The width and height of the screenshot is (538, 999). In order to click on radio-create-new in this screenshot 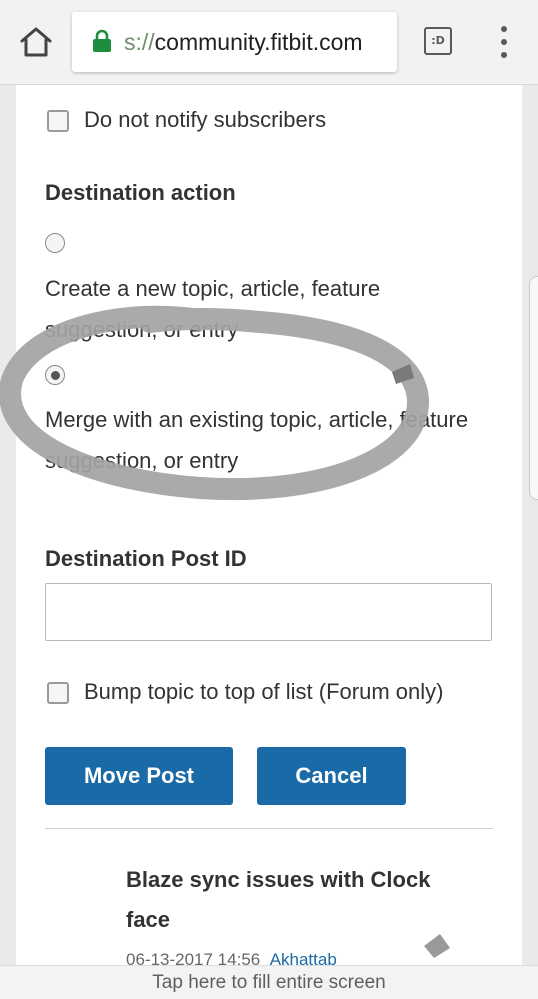, I will do `click(55, 243)`.